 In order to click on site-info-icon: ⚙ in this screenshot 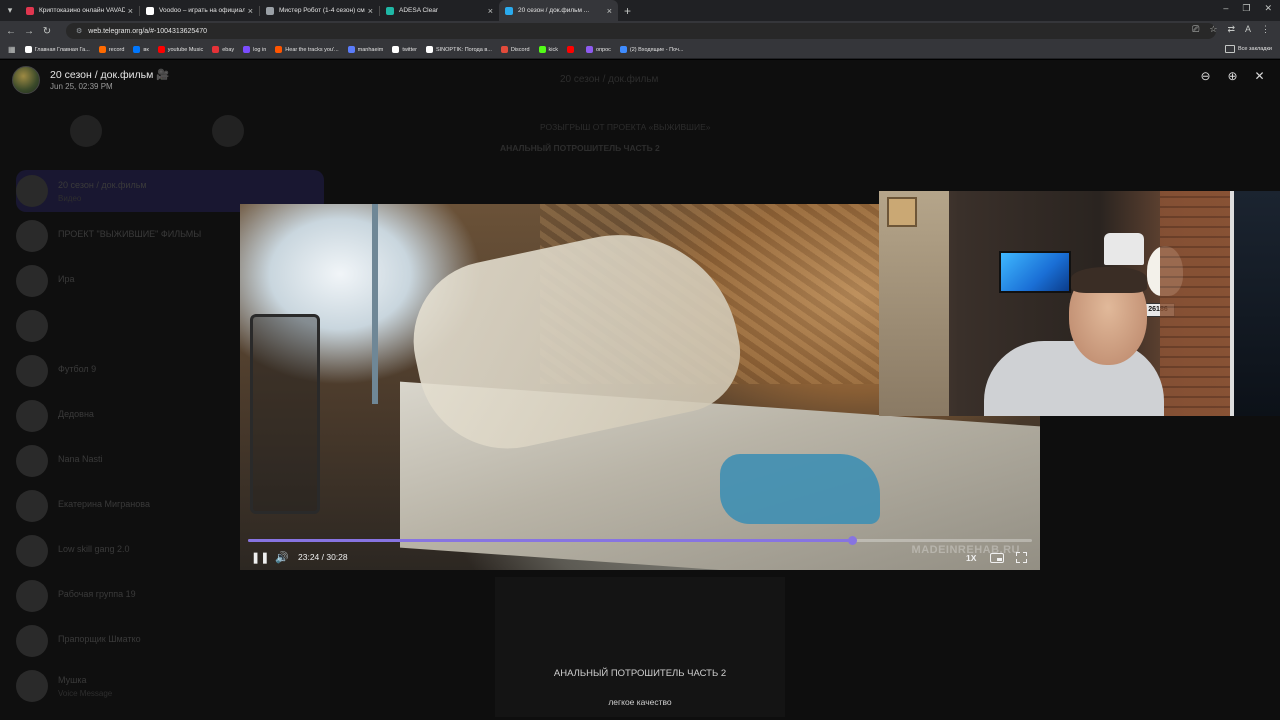, I will do `click(79, 31)`.